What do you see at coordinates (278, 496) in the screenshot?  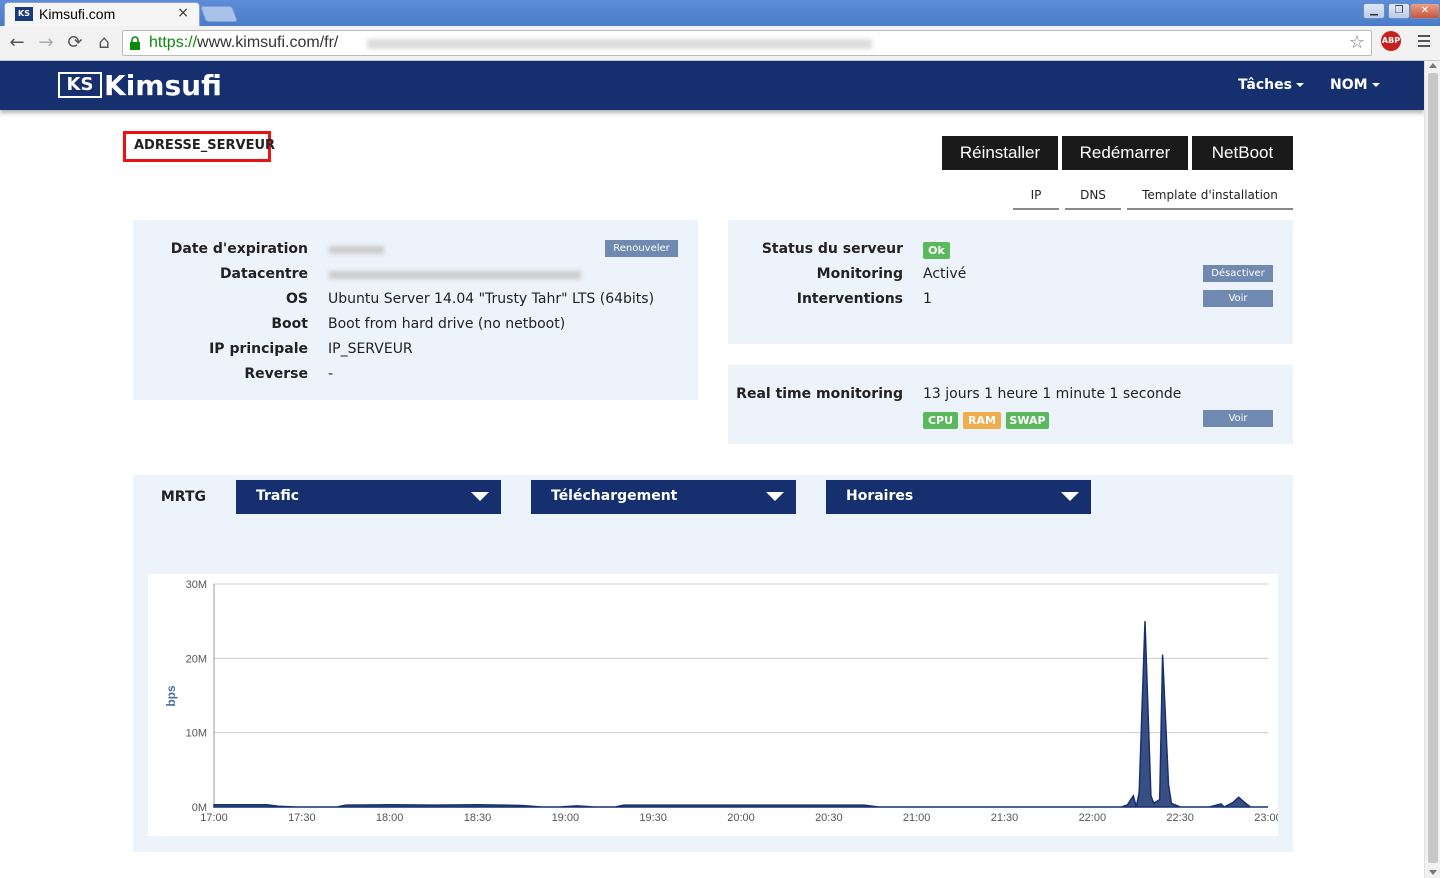 I see `traffic-dropdown-label: Trafic` at bounding box center [278, 496].